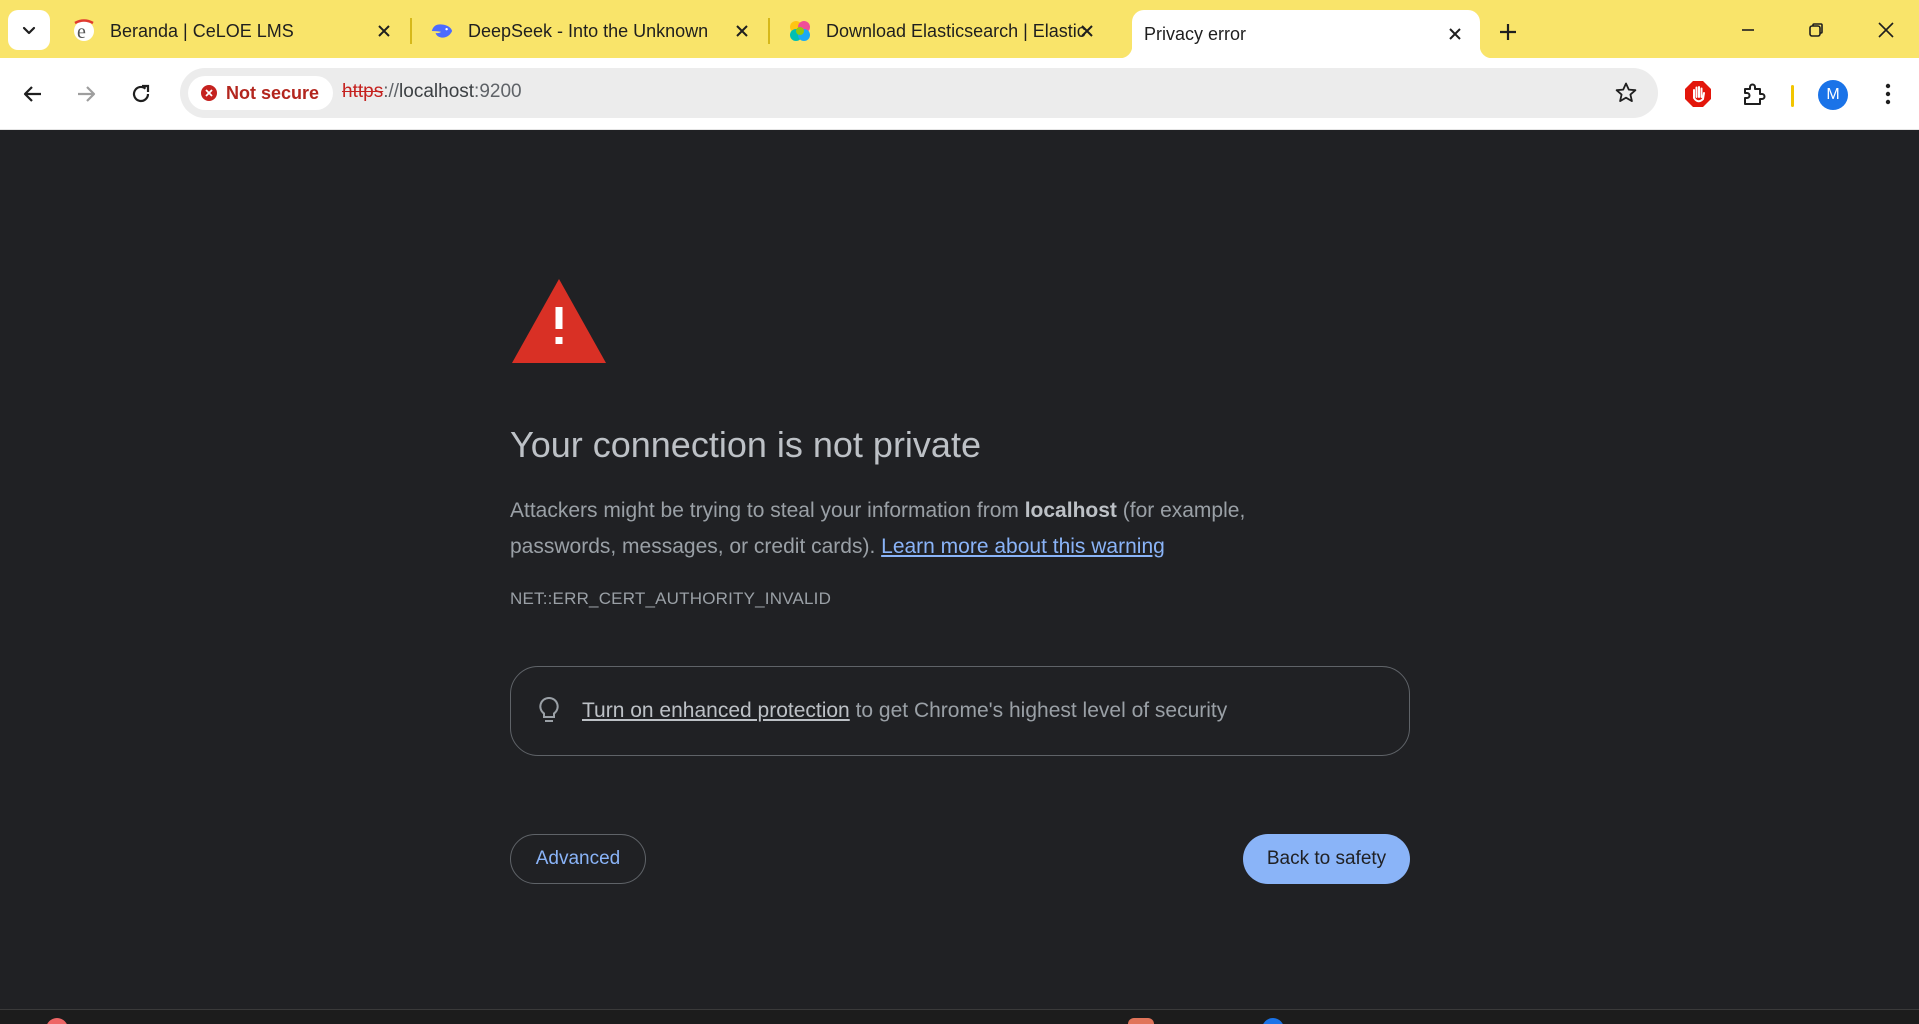 Image resolution: width=1919 pixels, height=1024 pixels. I want to click on chevron-down-icon, so click(29, 30).